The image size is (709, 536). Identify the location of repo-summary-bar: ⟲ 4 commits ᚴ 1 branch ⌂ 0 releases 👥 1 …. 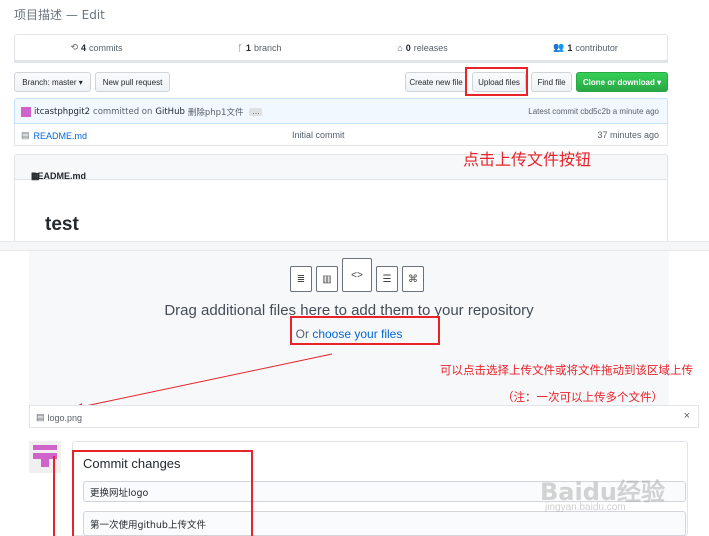
(341, 47).